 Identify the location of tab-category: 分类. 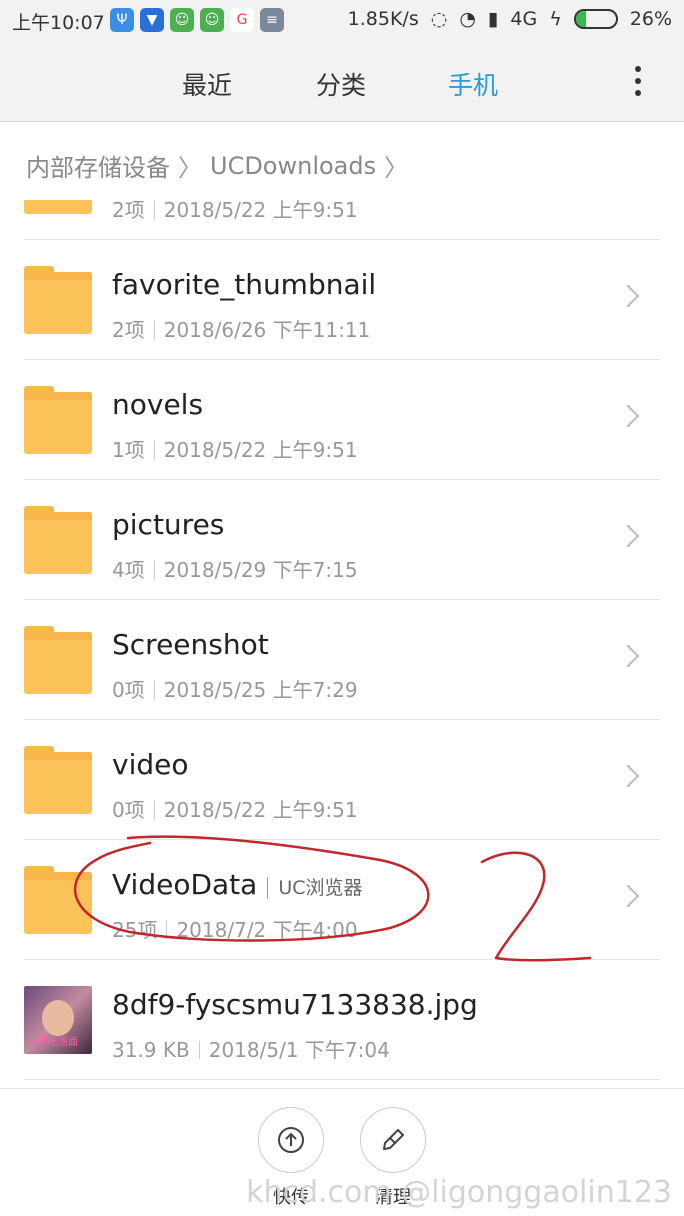
(341, 84).